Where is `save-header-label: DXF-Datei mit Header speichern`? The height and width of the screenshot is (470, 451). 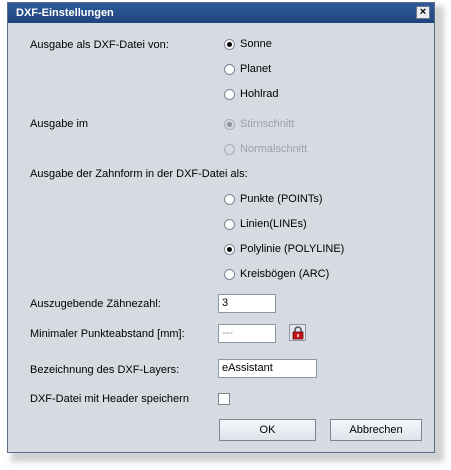 save-header-label: DXF-Datei mit Header speichern is located at coordinates (109, 399).